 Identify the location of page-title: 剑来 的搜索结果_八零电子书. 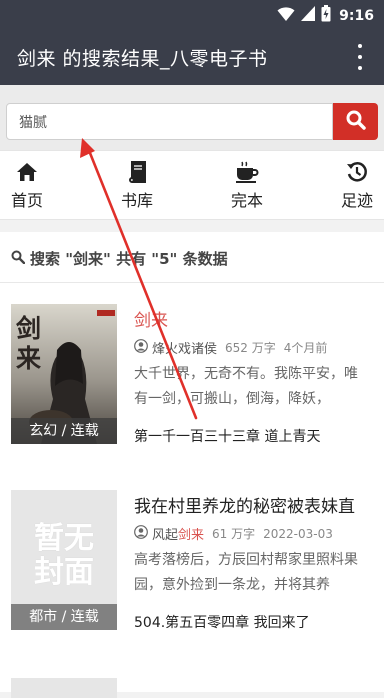
(142, 59).